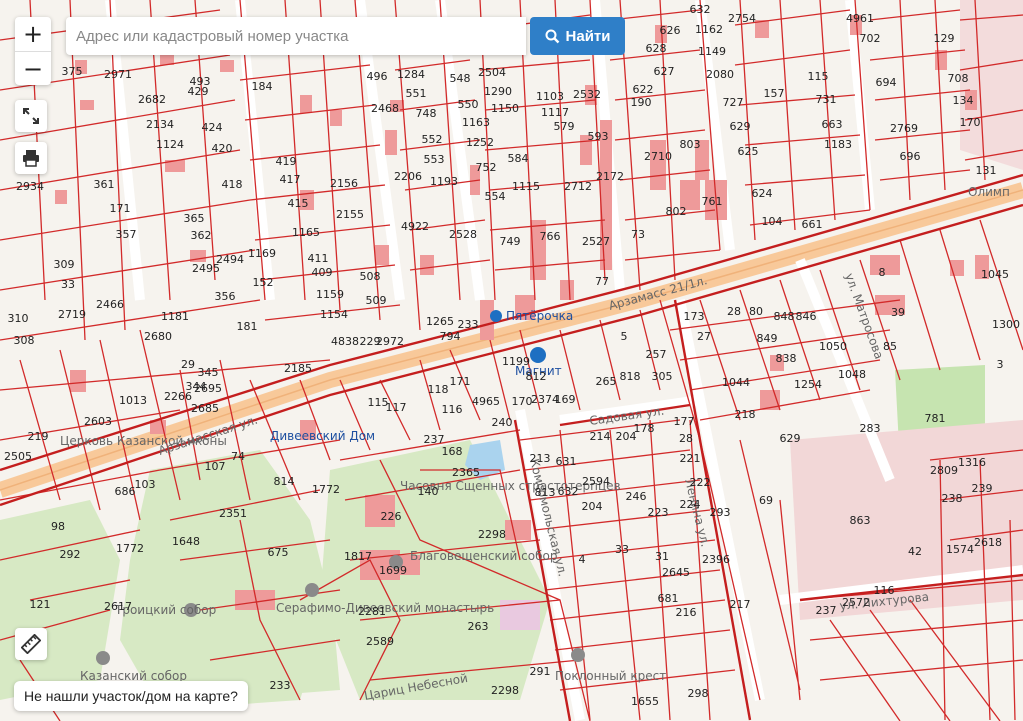  Describe the element at coordinates (432, 139) in the screenshot. I see `parcel-number: 552` at that location.